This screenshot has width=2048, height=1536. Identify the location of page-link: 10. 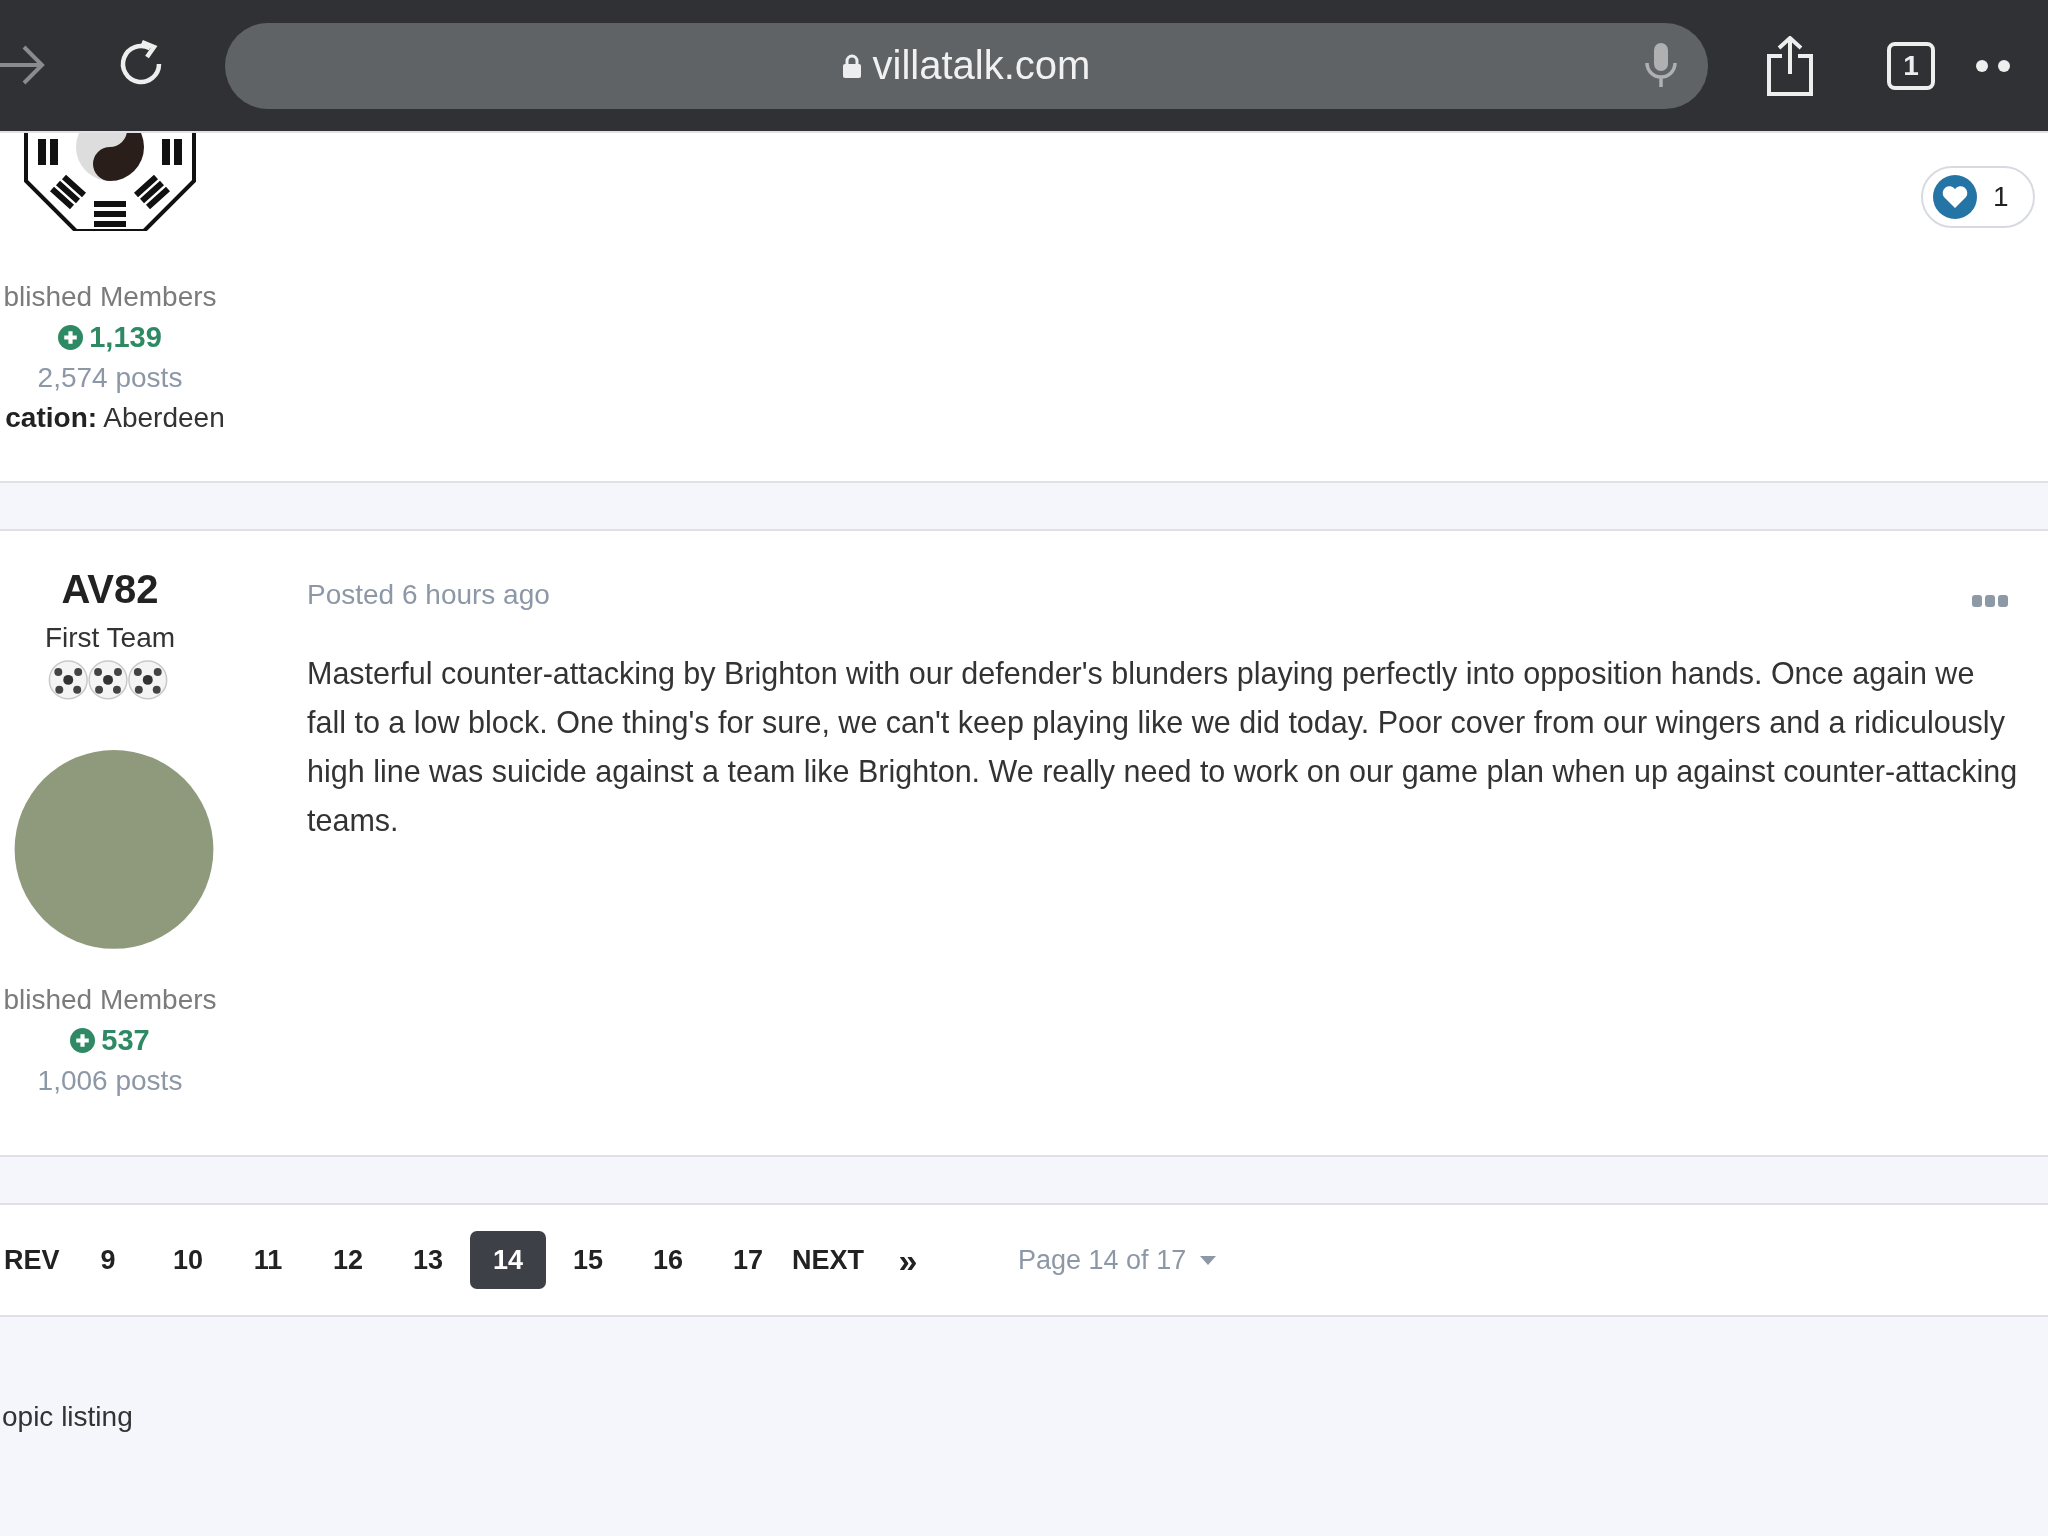
(188, 1260).